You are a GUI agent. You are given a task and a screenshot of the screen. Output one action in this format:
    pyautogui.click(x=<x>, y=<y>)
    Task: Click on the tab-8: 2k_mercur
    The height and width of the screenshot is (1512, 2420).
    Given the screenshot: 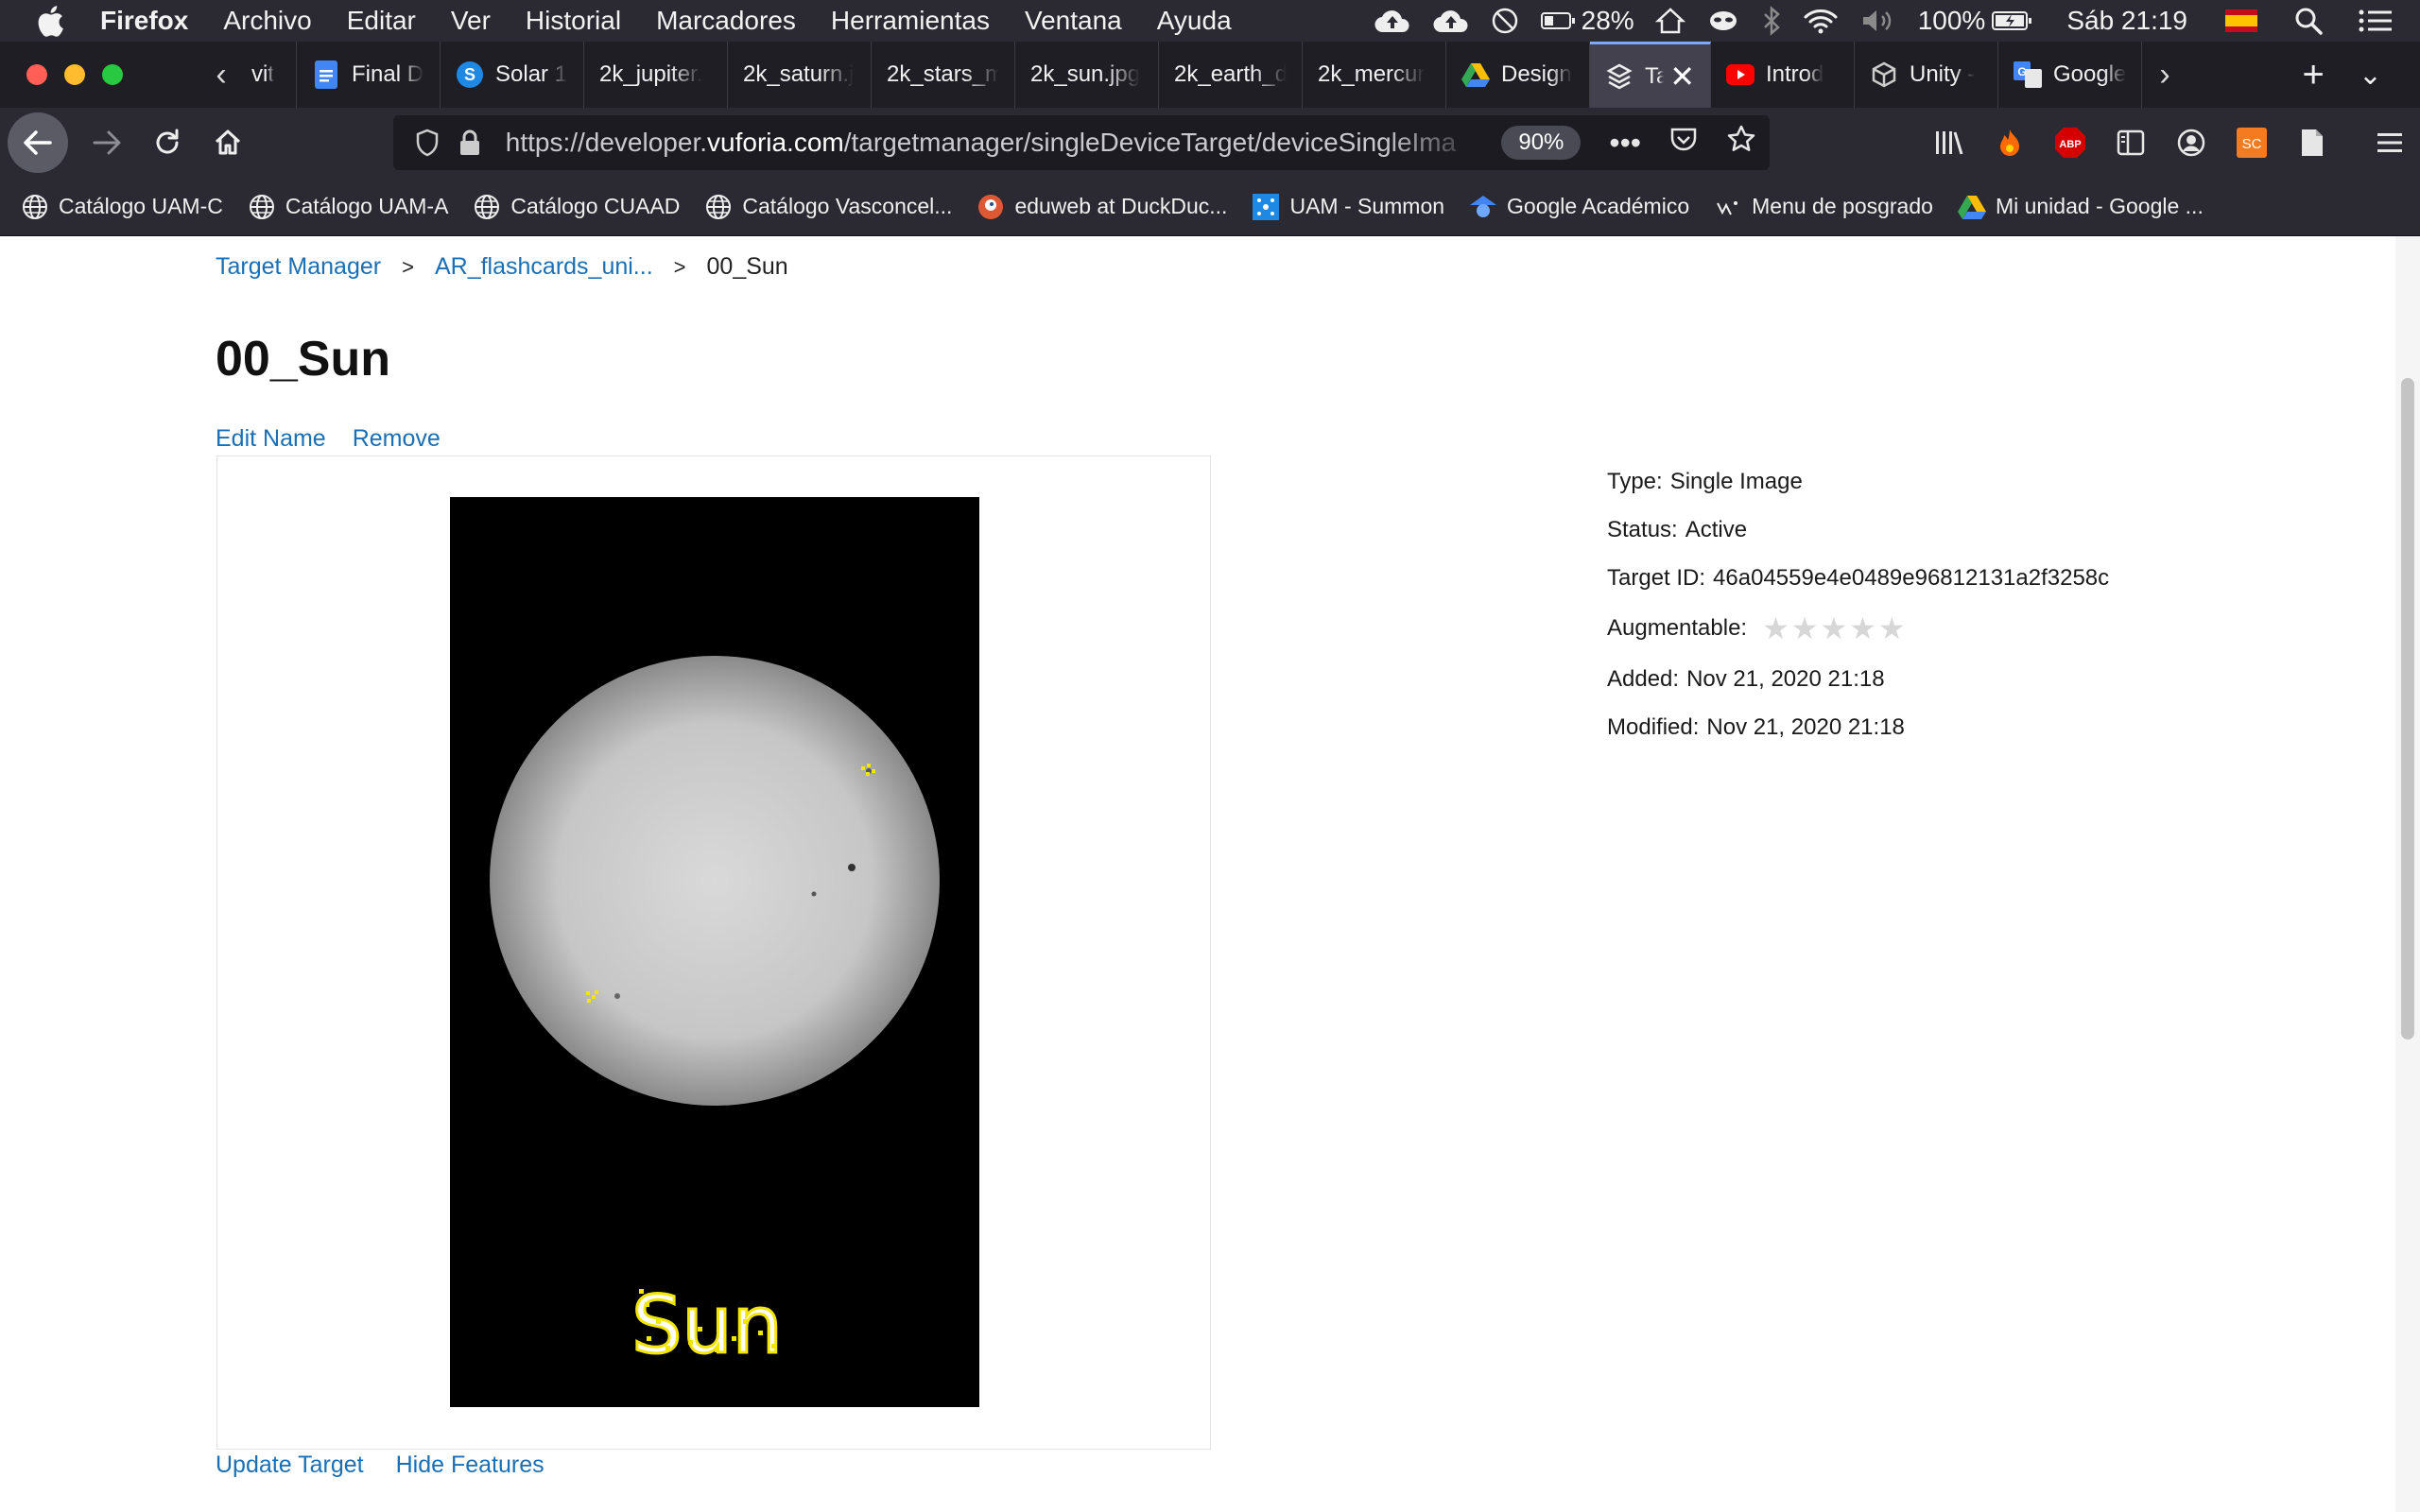 What is the action you would take?
    pyautogui.click(x=1374, y=75)
    